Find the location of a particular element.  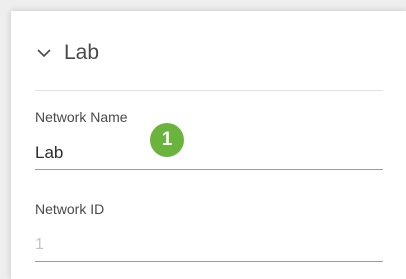

network-id-field-wrapper is located at coordinates (209, 246).